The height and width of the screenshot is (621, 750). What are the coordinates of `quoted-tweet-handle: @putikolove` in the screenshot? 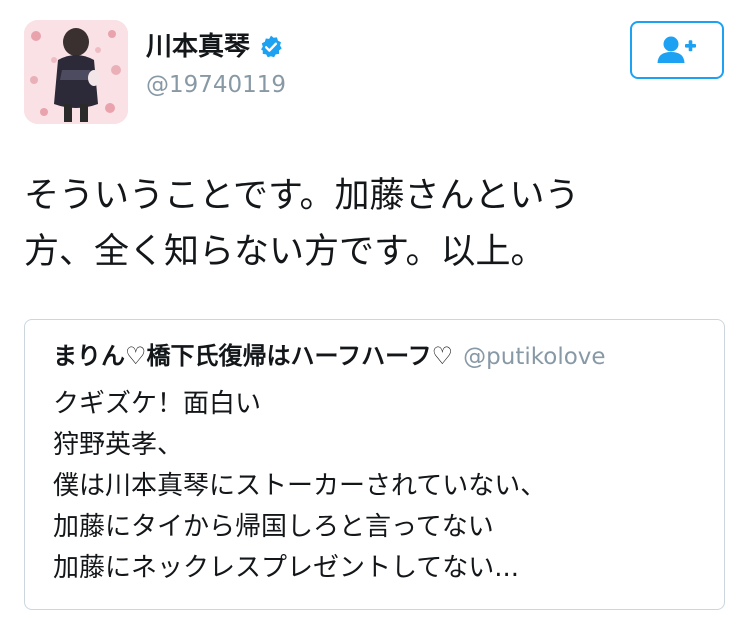 It's located at (534, 357).